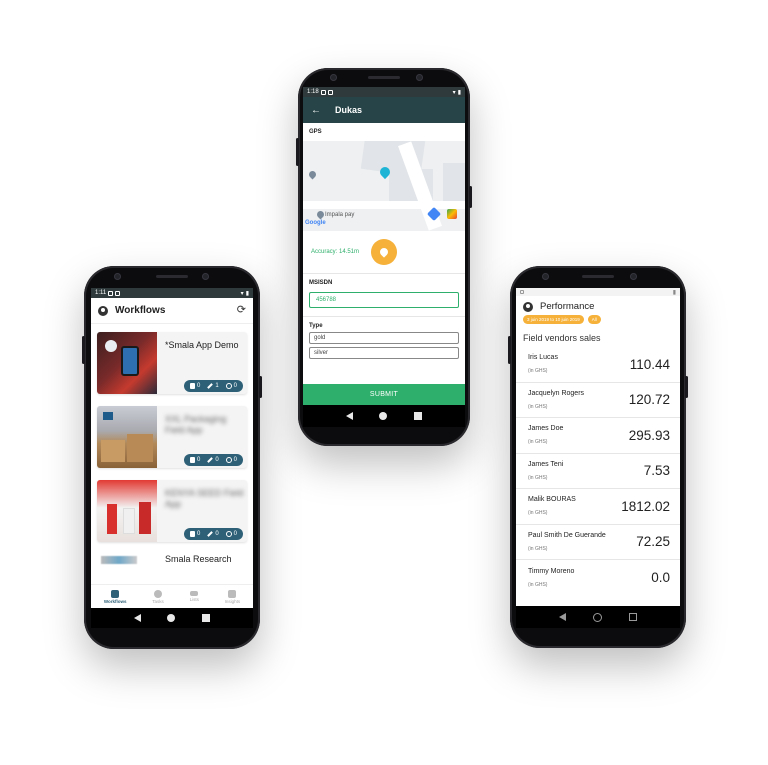 The height and width of the screenshot is (765, 768). What do you see at coordinates (598, 471) in the screenshot?
I see `list-item: James Teni (in GHS) 7.53` at bounding box center [598, 471].